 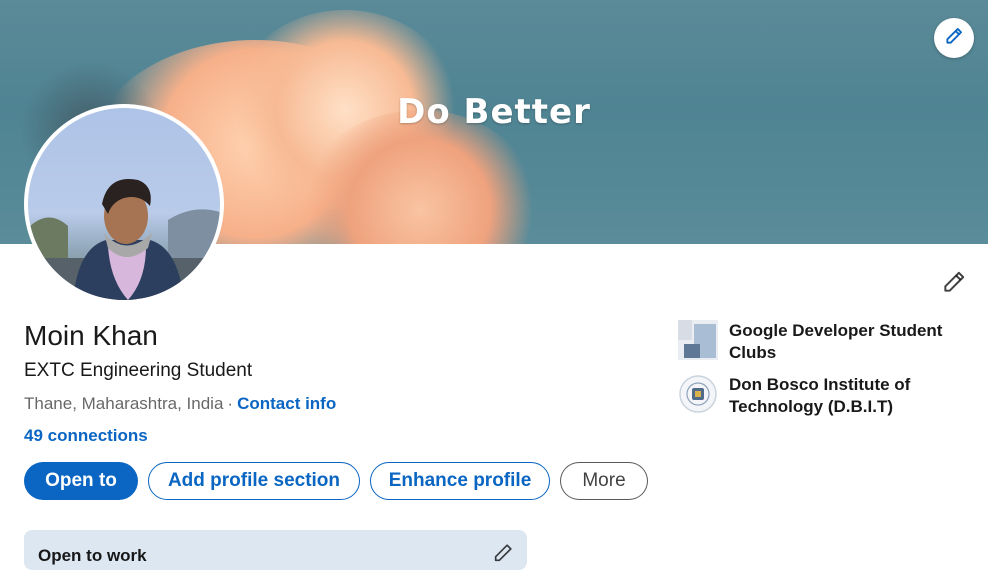 I want to click on edit-banner-button, so click(x=954, y=38).